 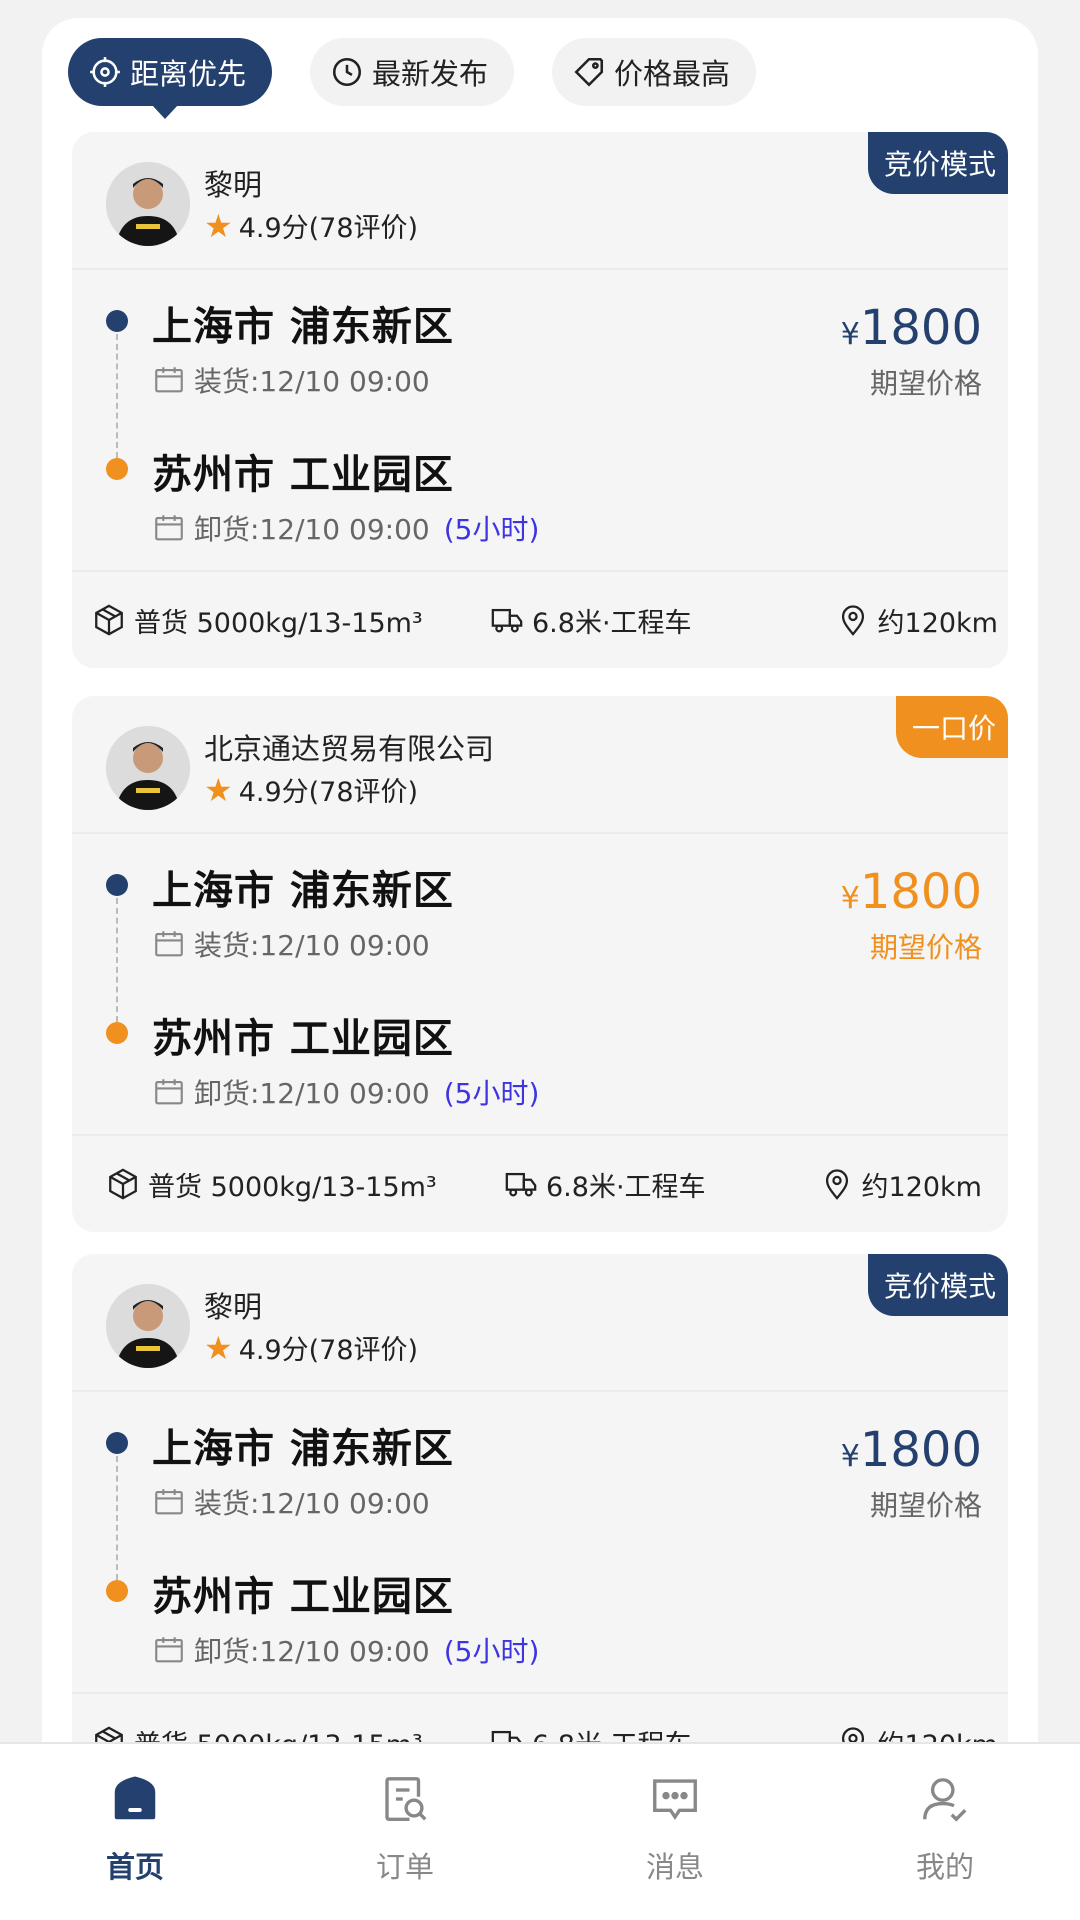 I want to click on crosshair-icon, so click(x=105, y=72).